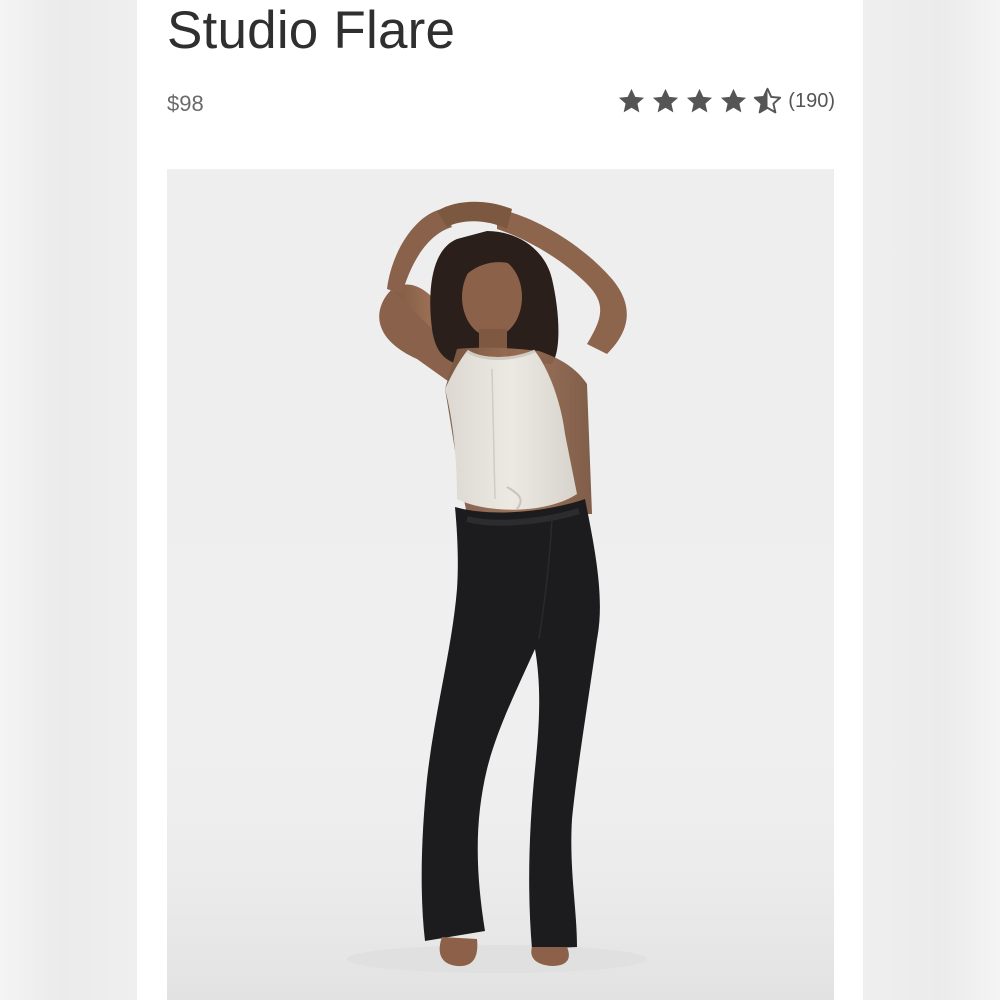 The image size is (1000, 1000). What do you see at coordinates (768, 100) in the screenshot?
I see `star-half-icon` at bounding box center [768, 100].